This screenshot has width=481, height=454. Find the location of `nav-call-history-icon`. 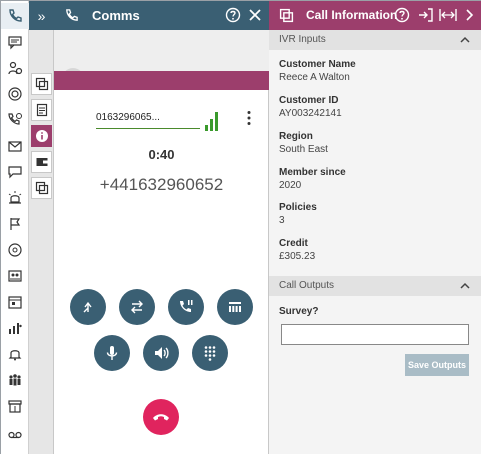

nav-call-history-icon is located at coordinates (15, 120).